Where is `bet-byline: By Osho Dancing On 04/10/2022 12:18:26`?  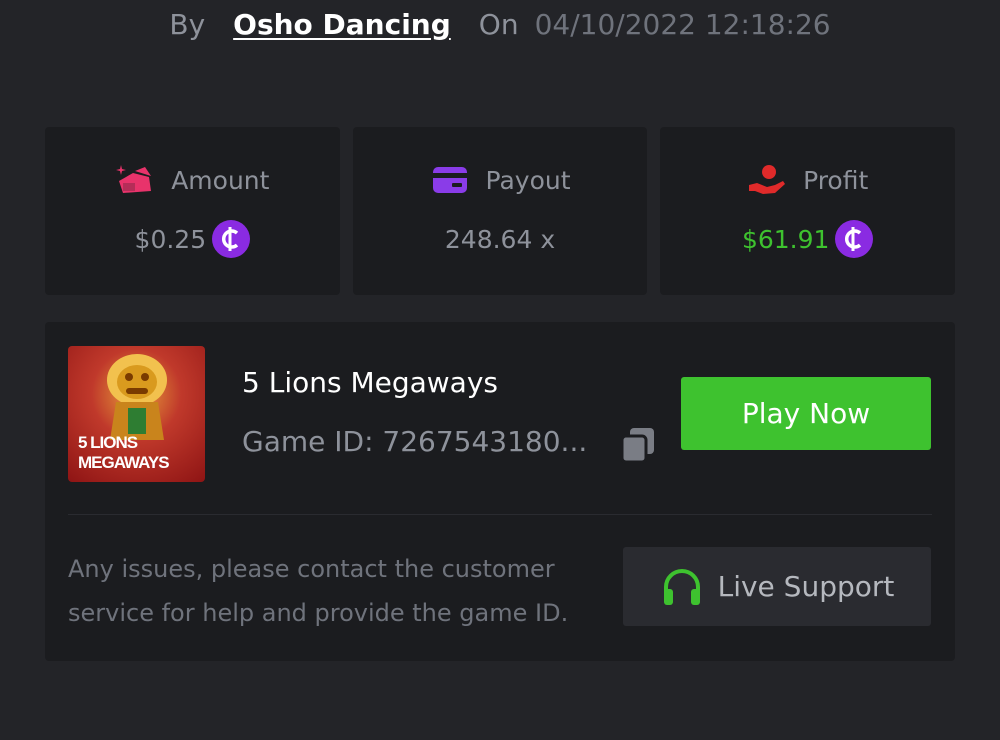 bet-byline: By Osho Dancing On 04/10/2022 12:18:26 is located at coordinates (500, 24).